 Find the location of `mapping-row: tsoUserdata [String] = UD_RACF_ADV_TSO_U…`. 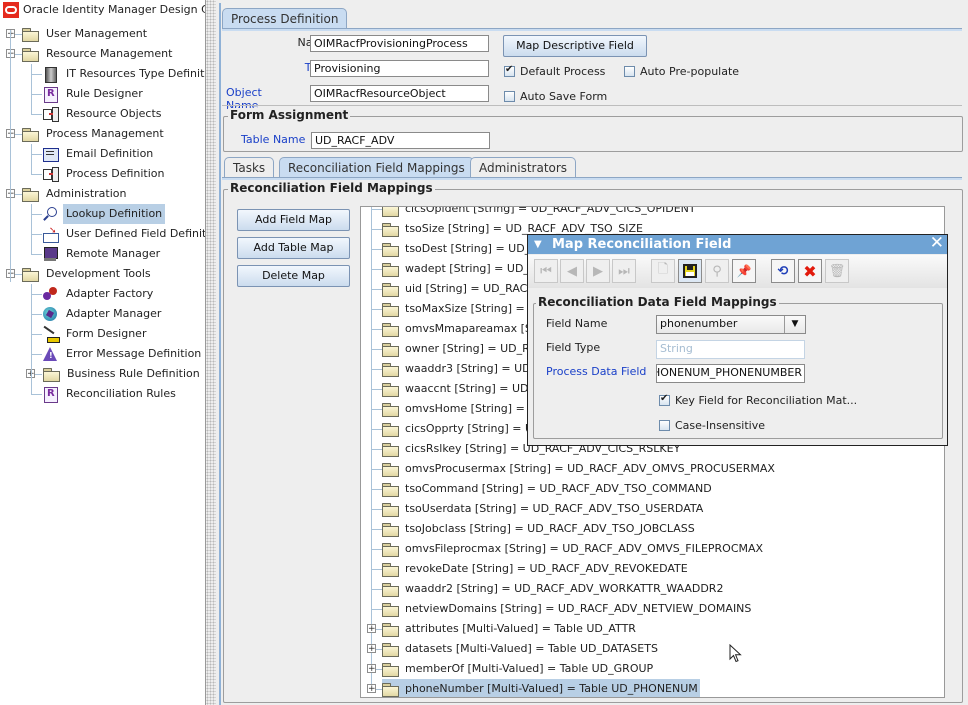

mapping-row: tsoUserdata [String] = UD_RACF_ADV_TSO_U… is located at coordinates (543, 509).